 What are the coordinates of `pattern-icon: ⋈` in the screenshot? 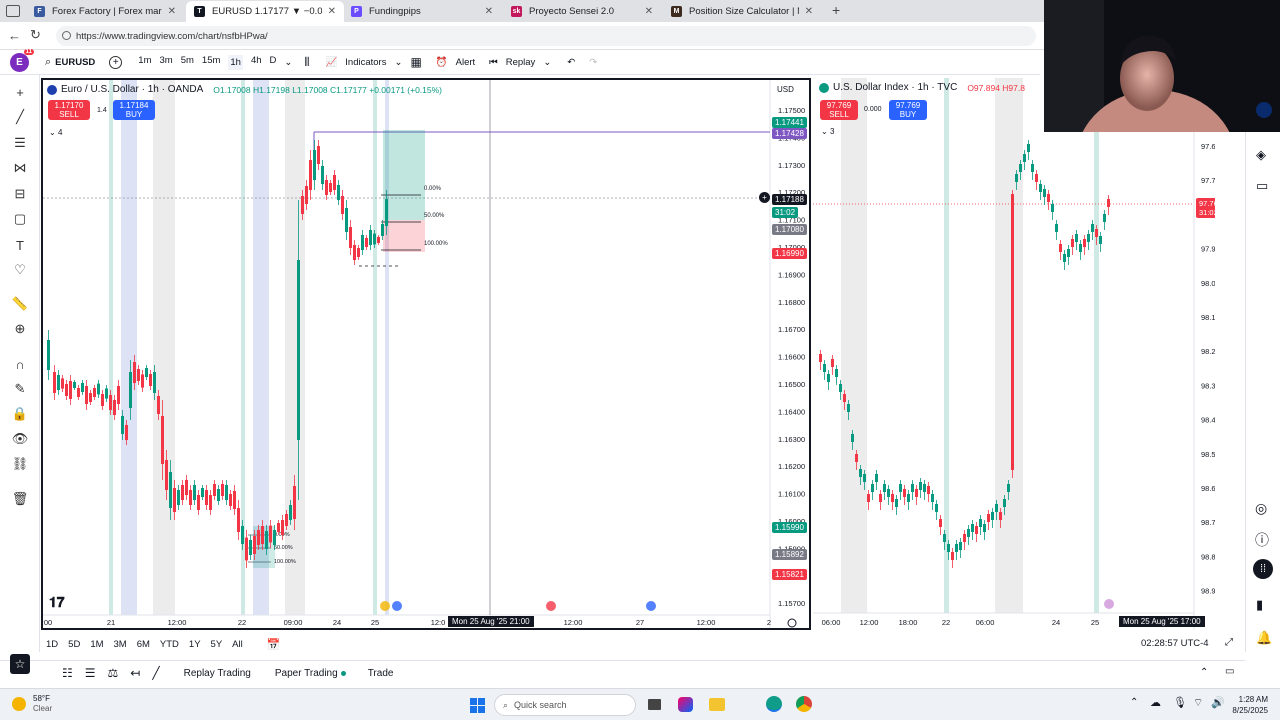 It's located at (20, 168).